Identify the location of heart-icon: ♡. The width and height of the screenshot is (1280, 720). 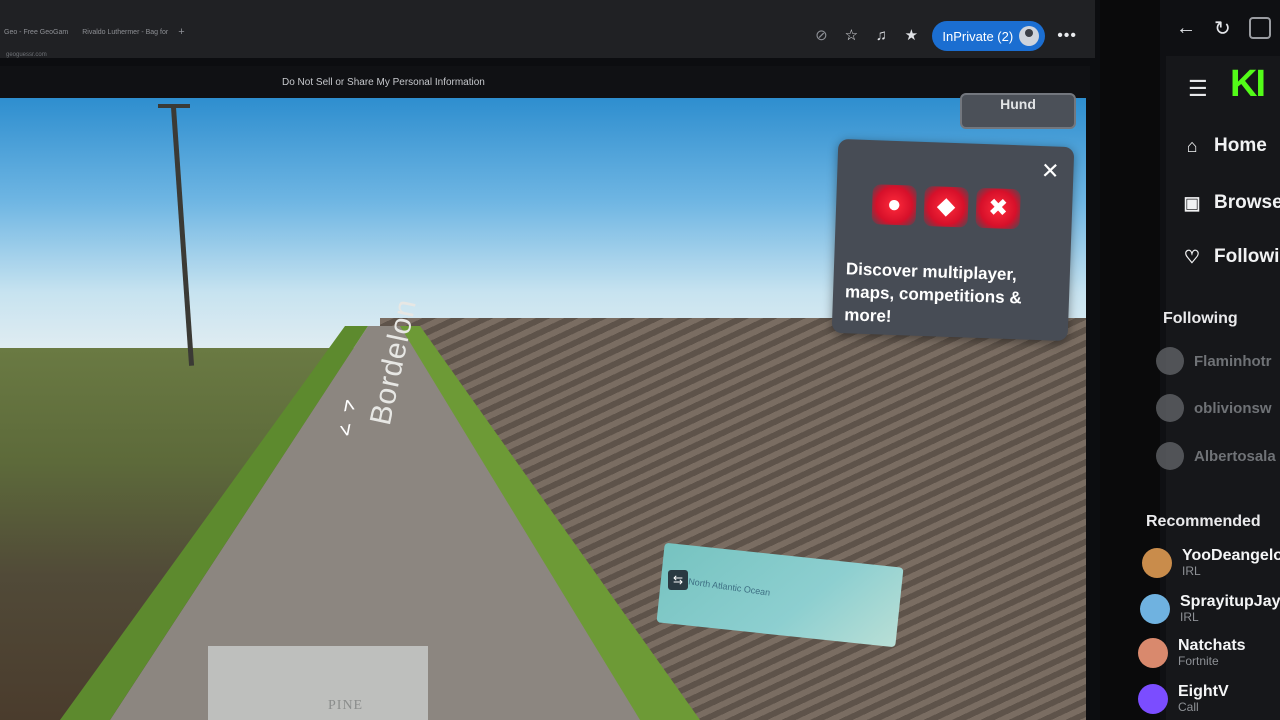
(1192, 256).